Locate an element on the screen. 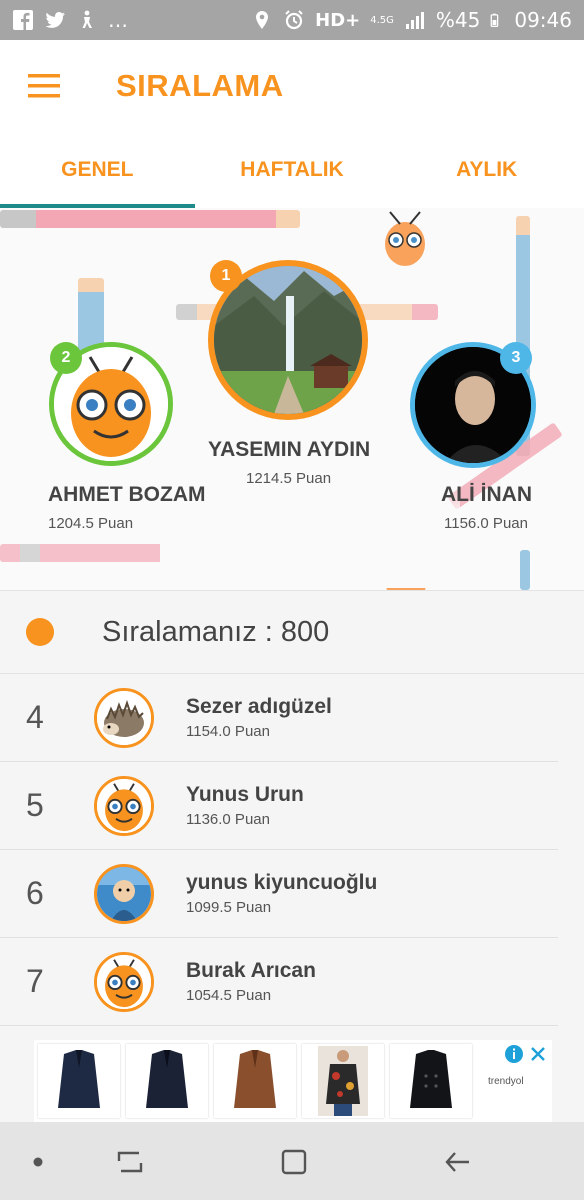 The width and height of the screenshot is (584, 1200). mascot-decoration is located at coordinates (405, 238).